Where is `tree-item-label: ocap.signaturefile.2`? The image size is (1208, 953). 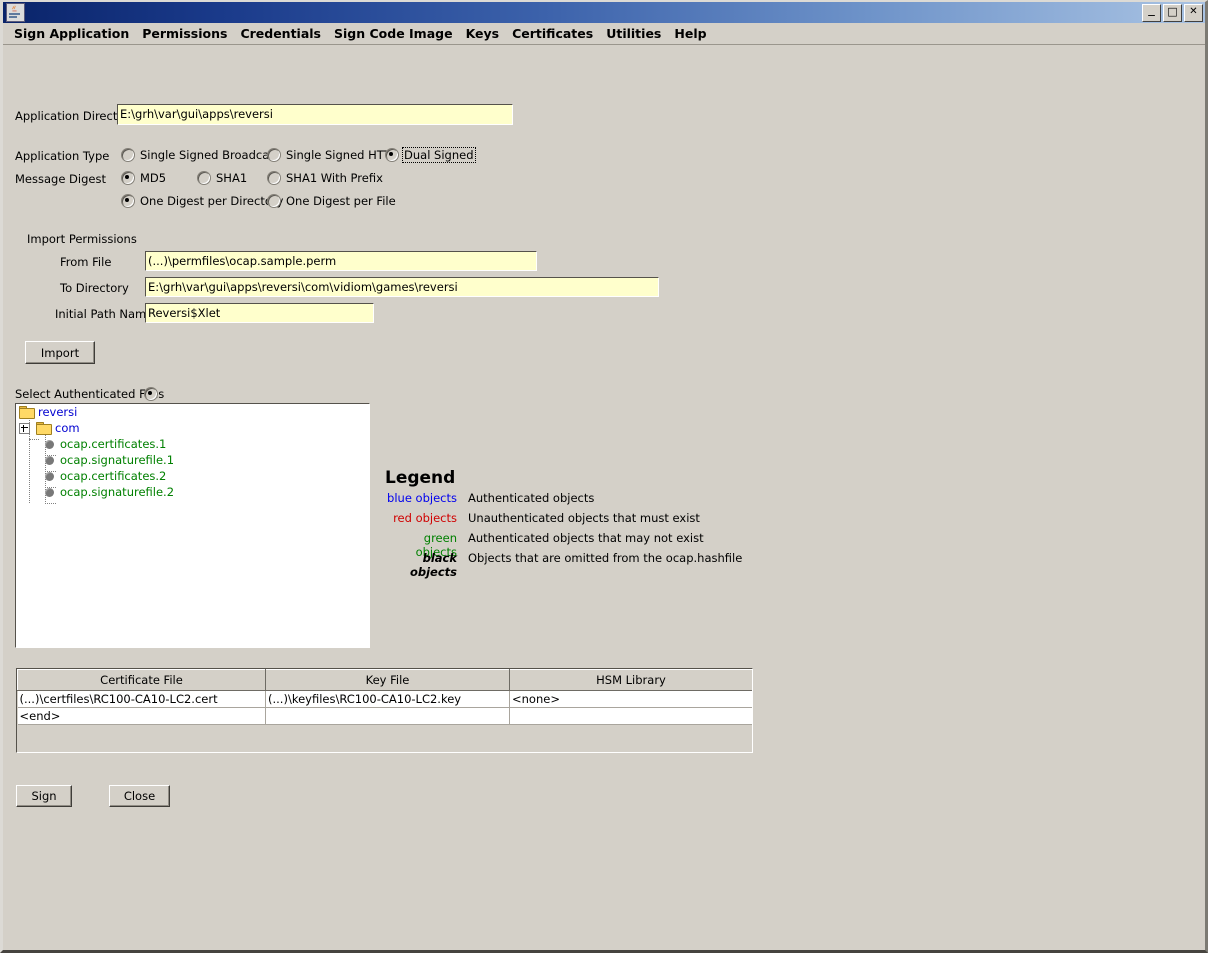 tree-item-label: ocap.signaturefile.2 is located at coordinates (117, 492).